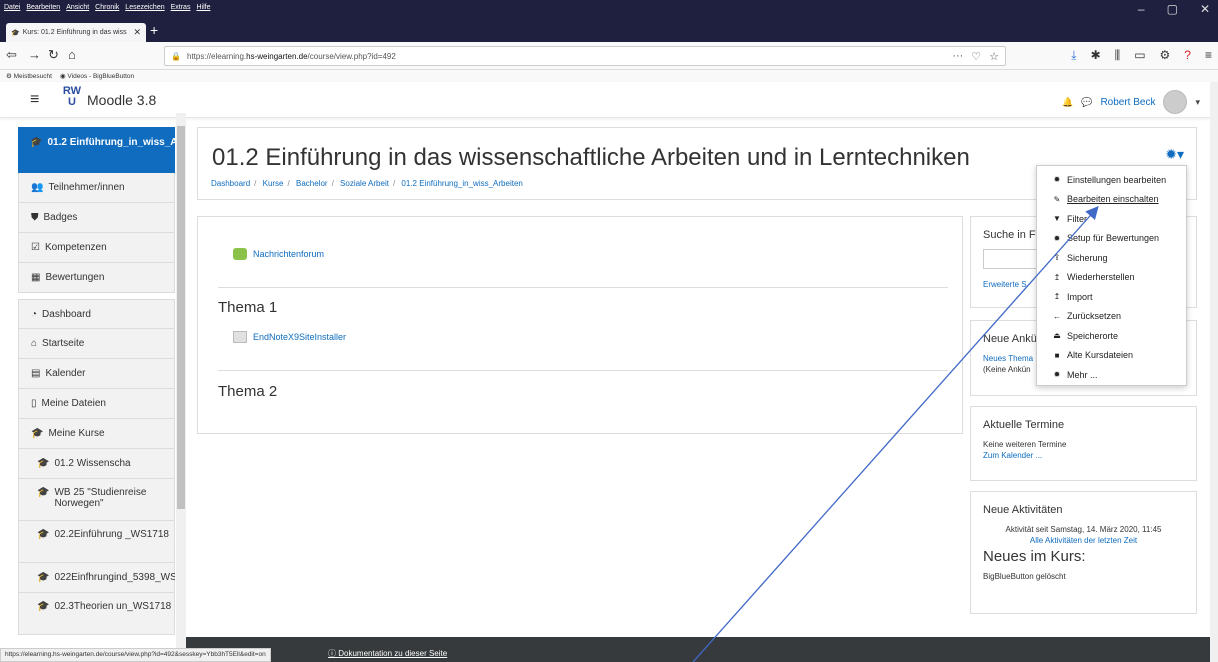 Image resolution: width=1218 pixels, height=662 pixels. I want to click on sidebar-item-course: 🎓 WB 25 "Studienreise Norwegen", so click(96, 500).